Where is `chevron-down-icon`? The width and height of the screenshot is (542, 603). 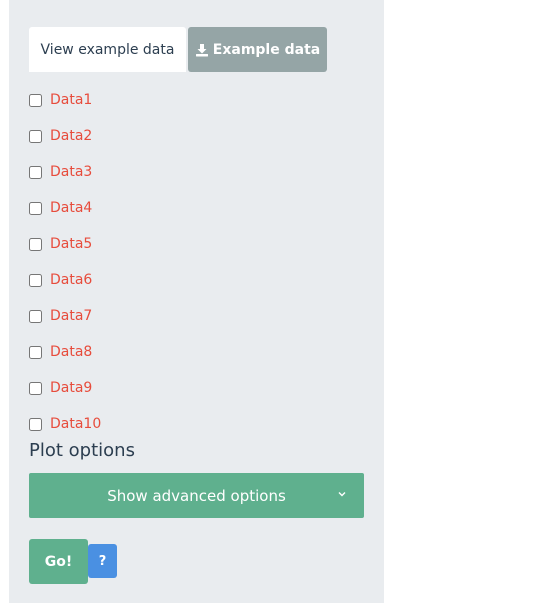
chevron-down-icon is located at coordinates (342, 494).